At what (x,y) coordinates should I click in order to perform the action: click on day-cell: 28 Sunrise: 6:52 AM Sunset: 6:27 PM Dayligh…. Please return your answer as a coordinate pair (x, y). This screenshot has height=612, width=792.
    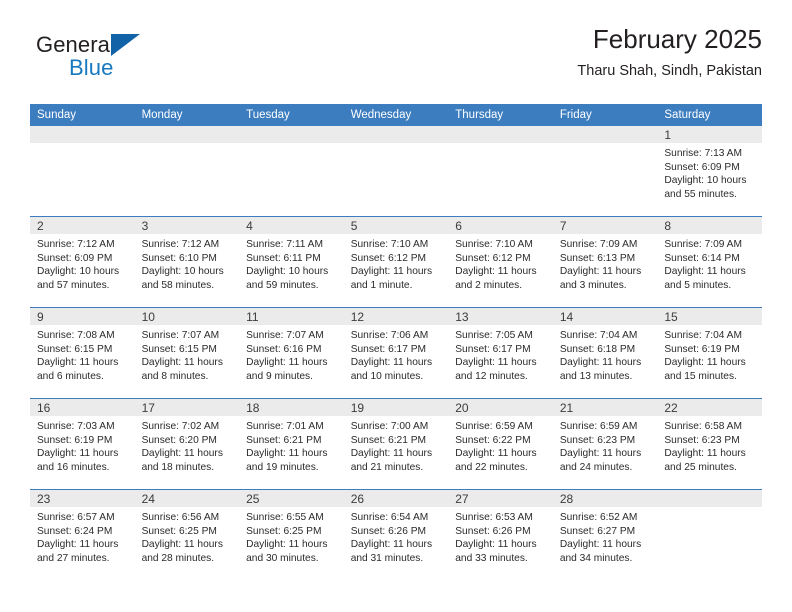
    Looking at the image, I should click on (605, 535).